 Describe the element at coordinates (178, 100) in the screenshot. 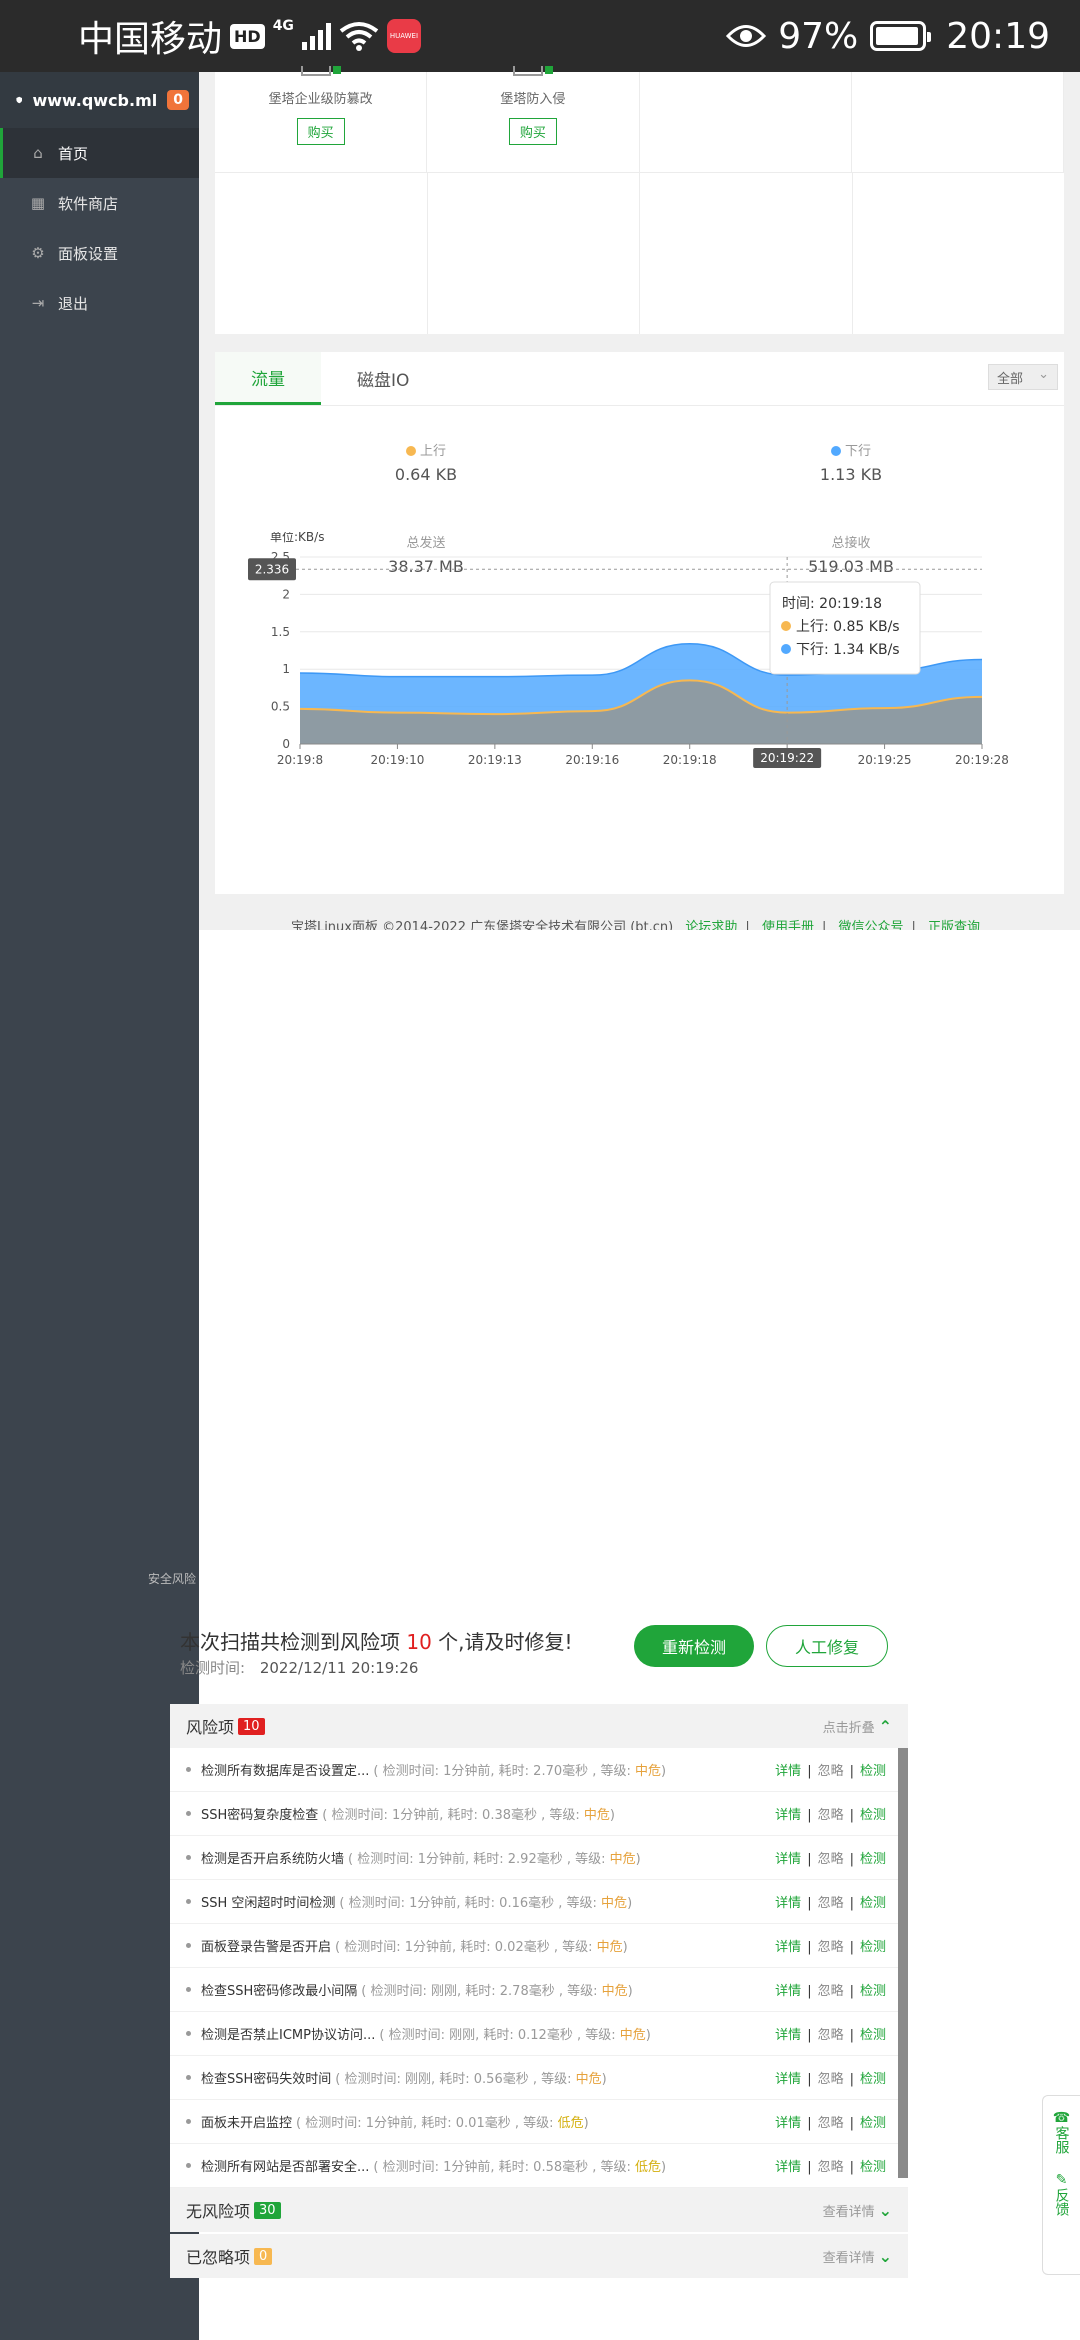

I see `message-count-badge: 0` at that location.